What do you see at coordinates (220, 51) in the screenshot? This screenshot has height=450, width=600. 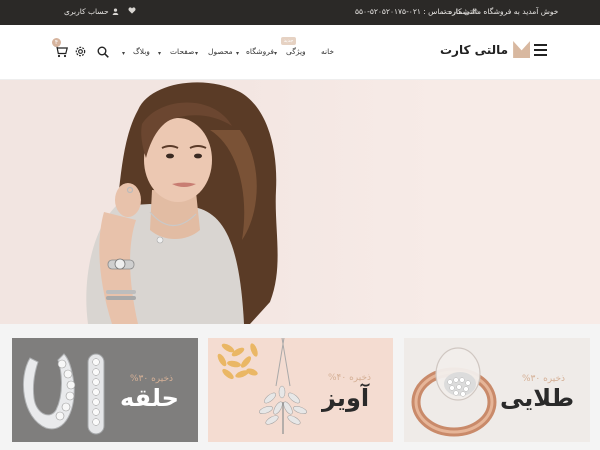 I see `nav-product: محصول` at bounding box center [220, 51].